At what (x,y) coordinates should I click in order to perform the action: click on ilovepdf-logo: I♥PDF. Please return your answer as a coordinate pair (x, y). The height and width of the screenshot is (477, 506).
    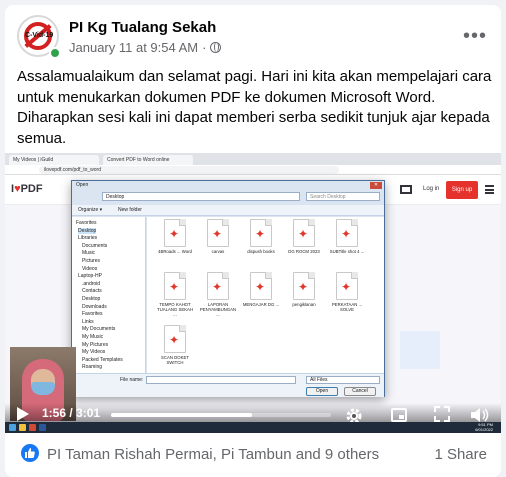
    Looking at the image, I should click on (27, 189).